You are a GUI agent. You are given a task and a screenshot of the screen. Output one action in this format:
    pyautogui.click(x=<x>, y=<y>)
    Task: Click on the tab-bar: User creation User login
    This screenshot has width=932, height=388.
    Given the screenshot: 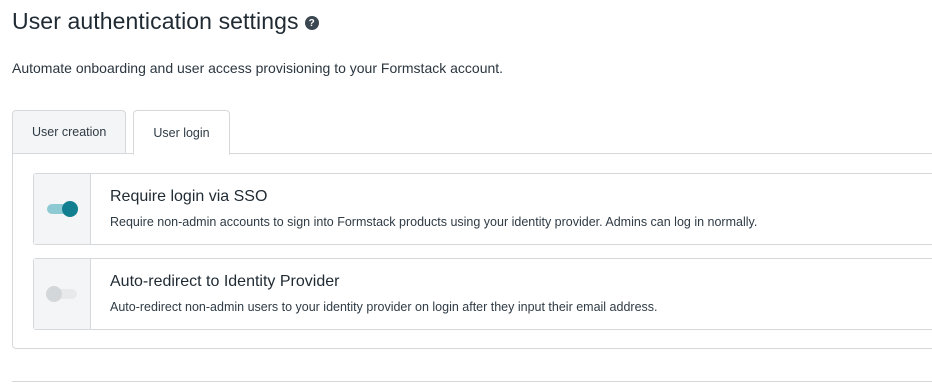 What is the action you would take?
    pyautogui.click(x=121, y=132)
    